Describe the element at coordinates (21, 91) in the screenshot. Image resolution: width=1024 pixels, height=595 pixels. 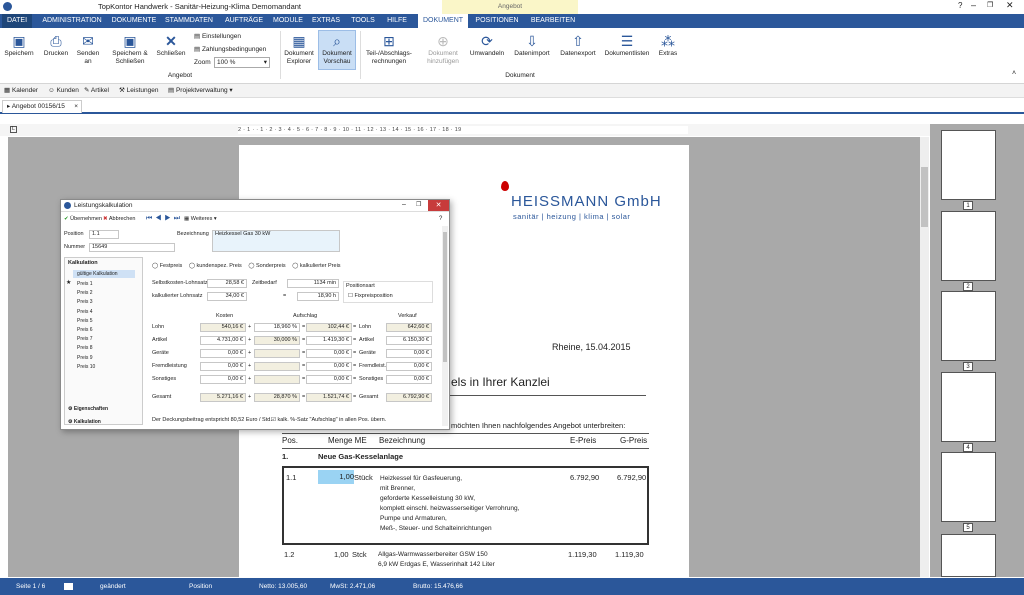
I see `quick-kalender: ▦ Kalender` at that location.